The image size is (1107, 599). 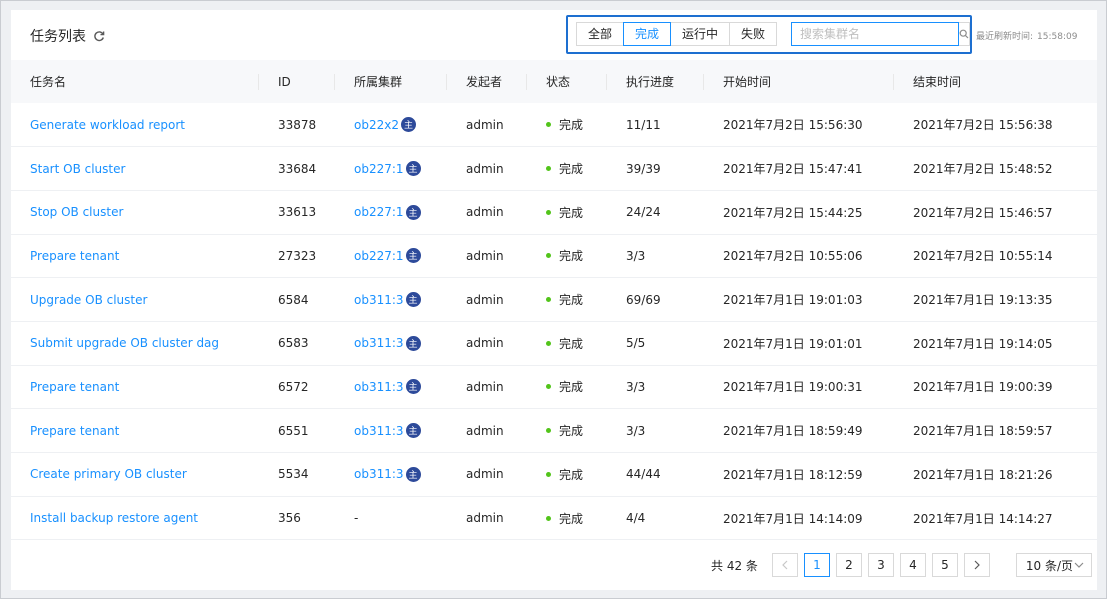 I want to click on chevron-left-icon, so click(x=785, y=565).